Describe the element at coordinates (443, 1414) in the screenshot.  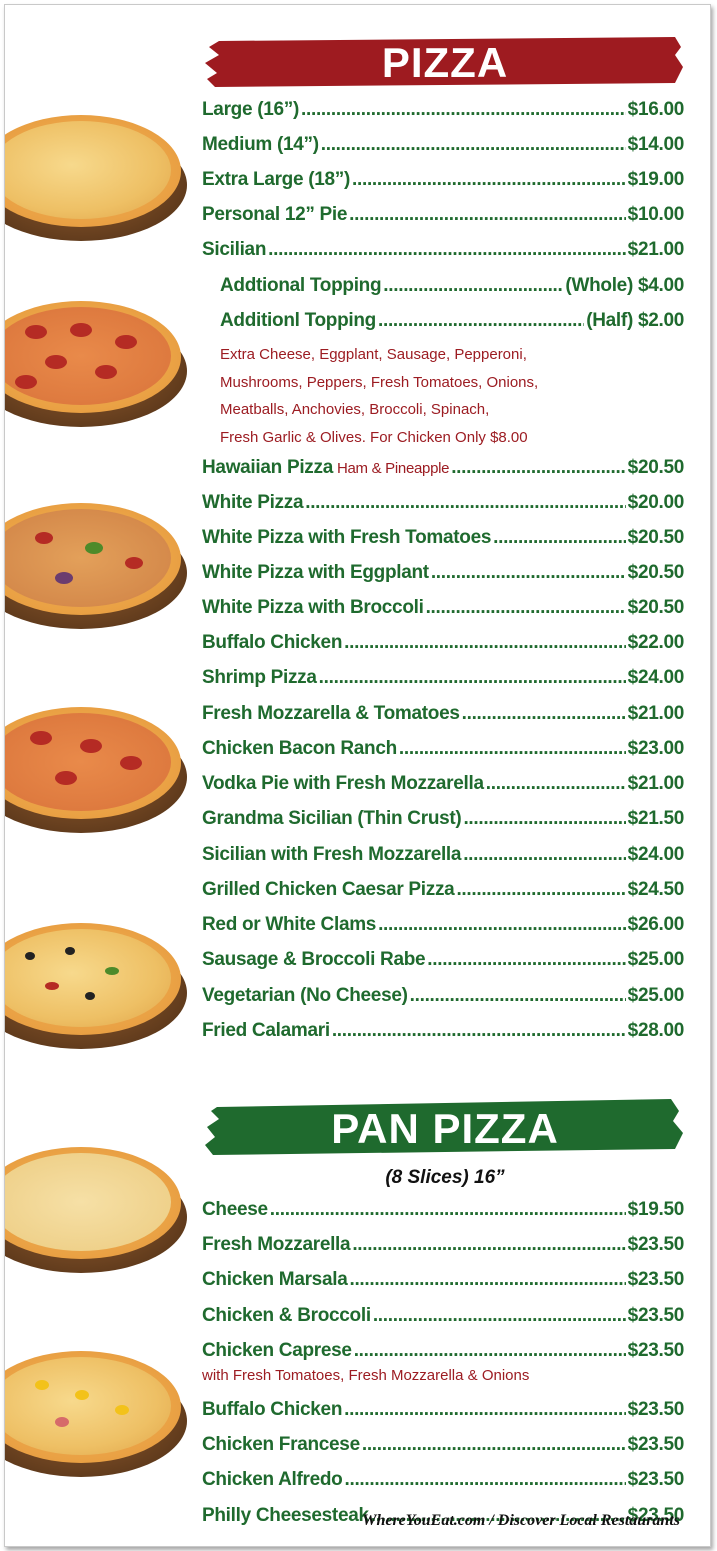
I see `menu-item: Buffalo Chicken$23.50` at that location.